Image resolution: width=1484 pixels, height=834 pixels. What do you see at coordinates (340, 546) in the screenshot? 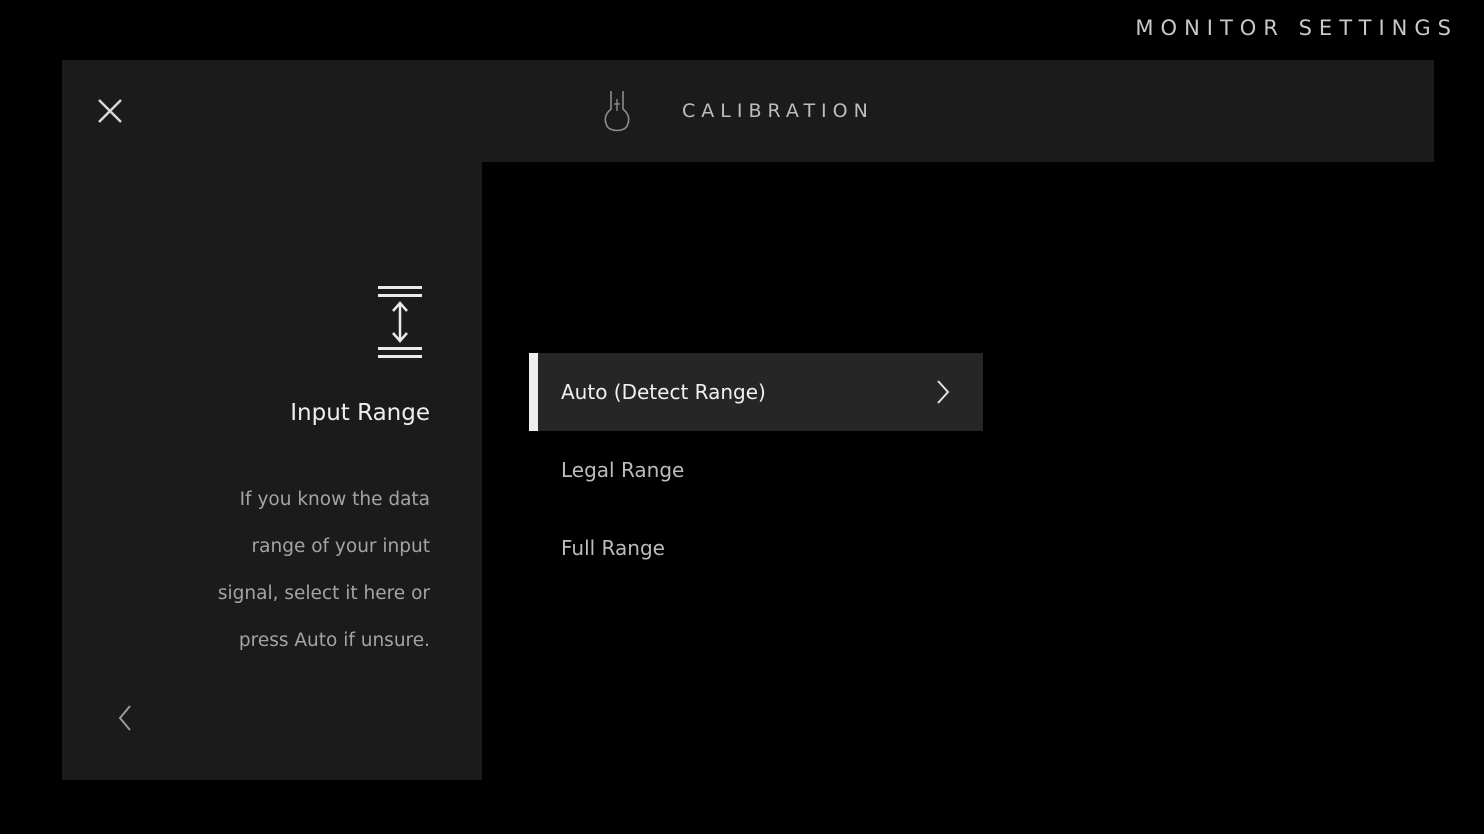
I see `description-line: range of your input` at bounding box center [340, 546].